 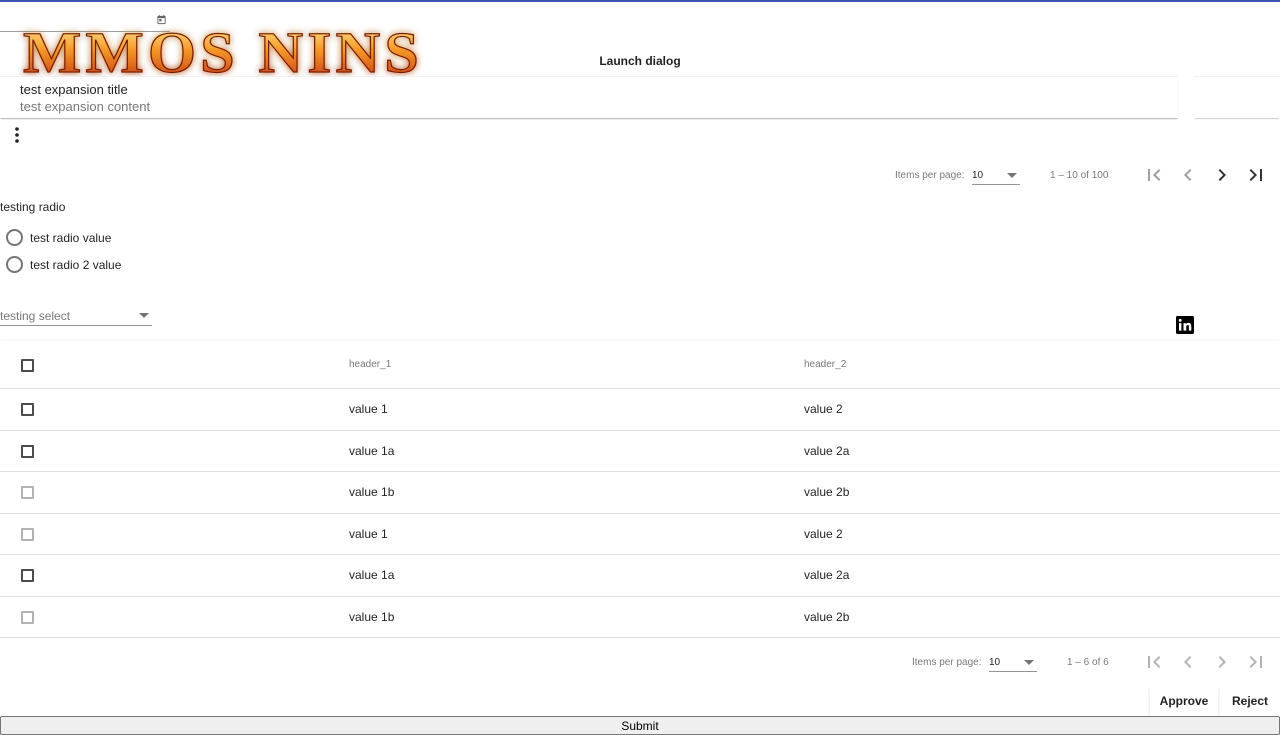 I want to click on more-vert-icon, so click(x=17, y=135).